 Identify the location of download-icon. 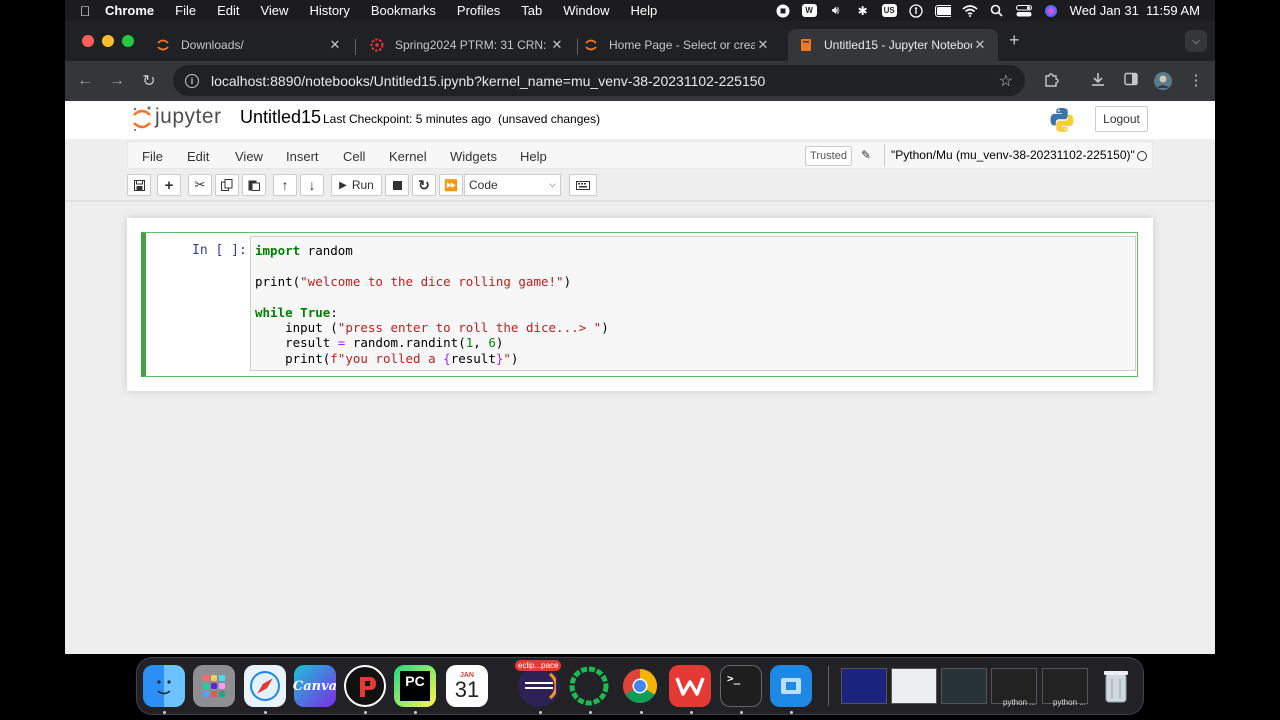
(1098, 81).